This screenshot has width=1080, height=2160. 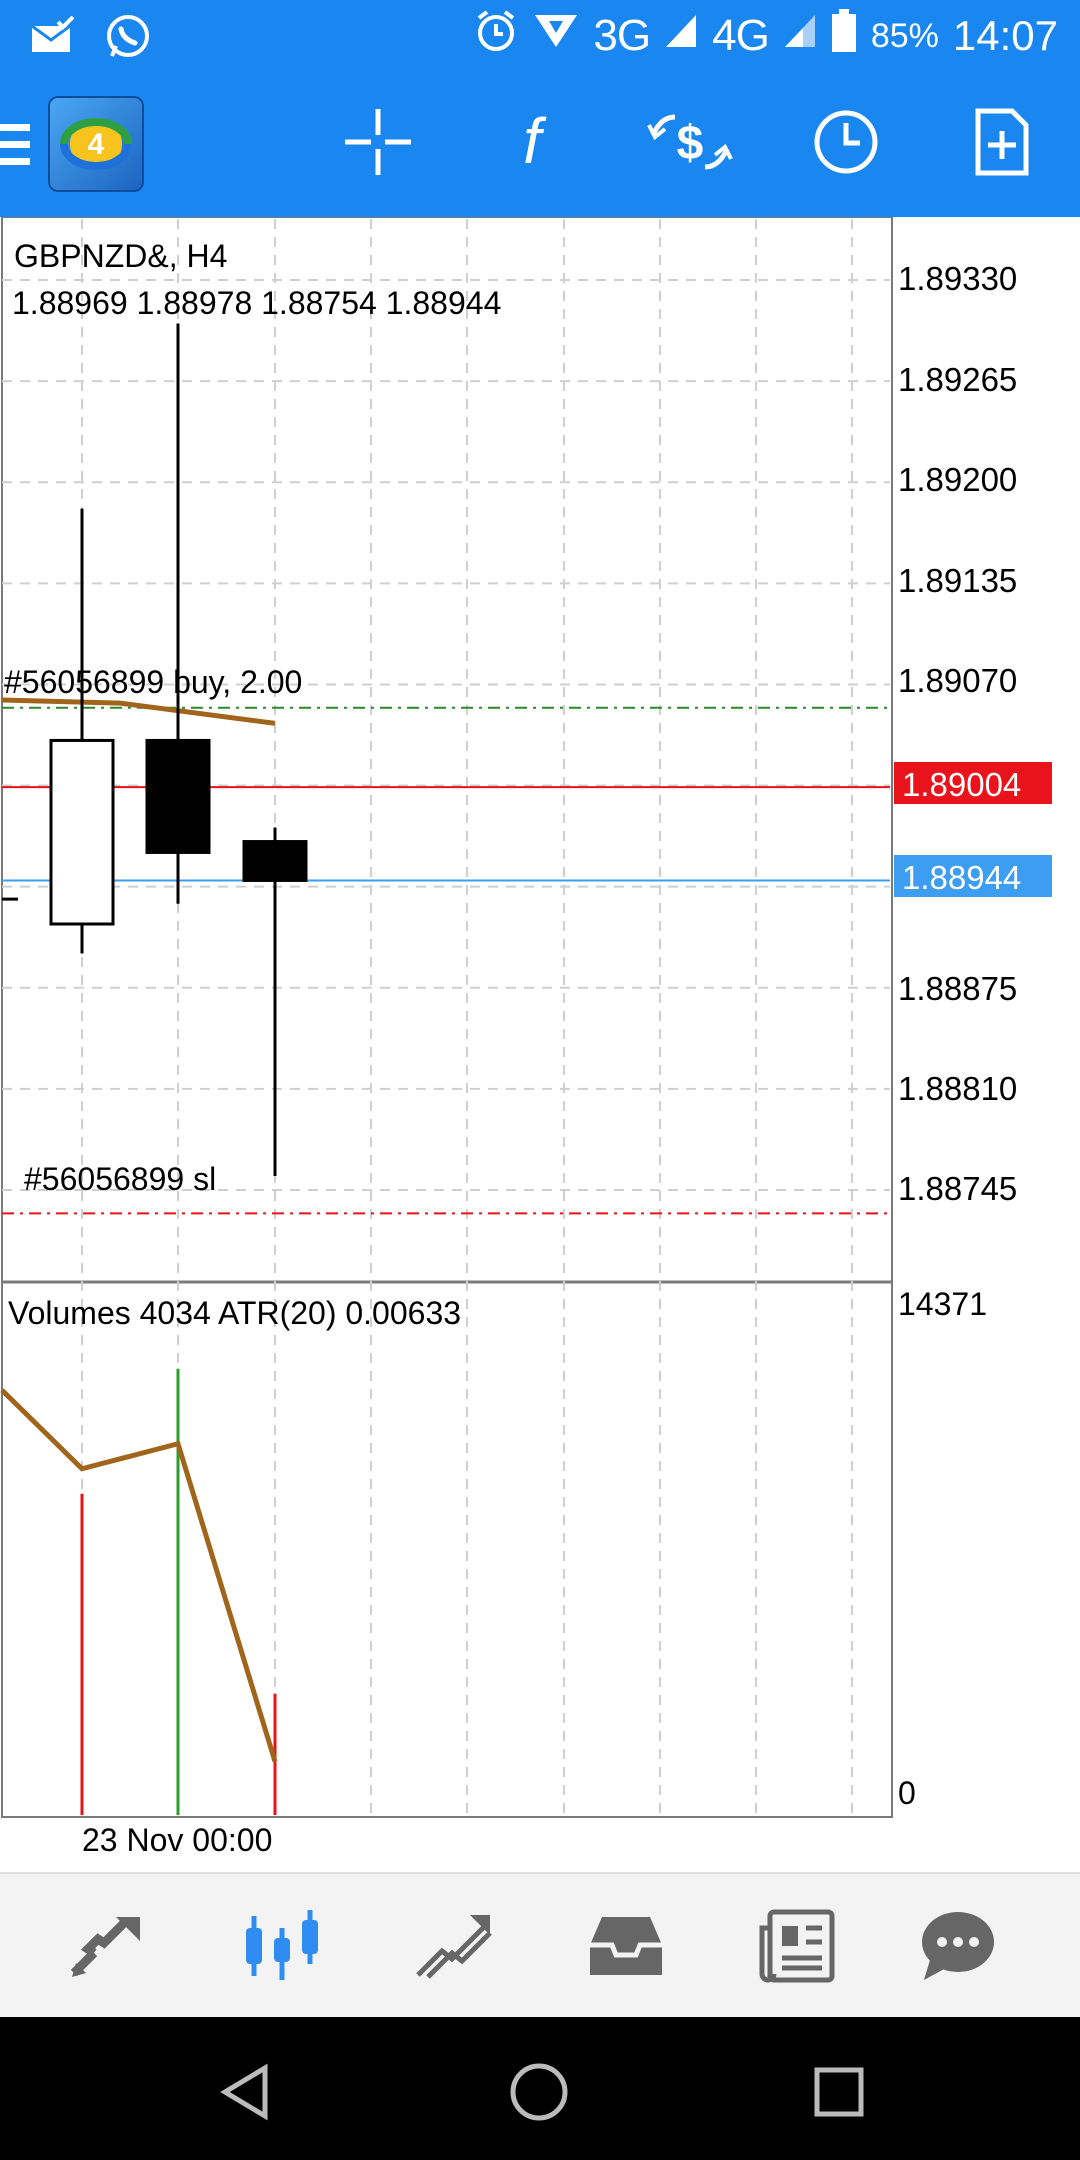 What do you see at coordinates (15, 145) in the screenshot?
I see `menu-icon` at bounding box center [15, 145].